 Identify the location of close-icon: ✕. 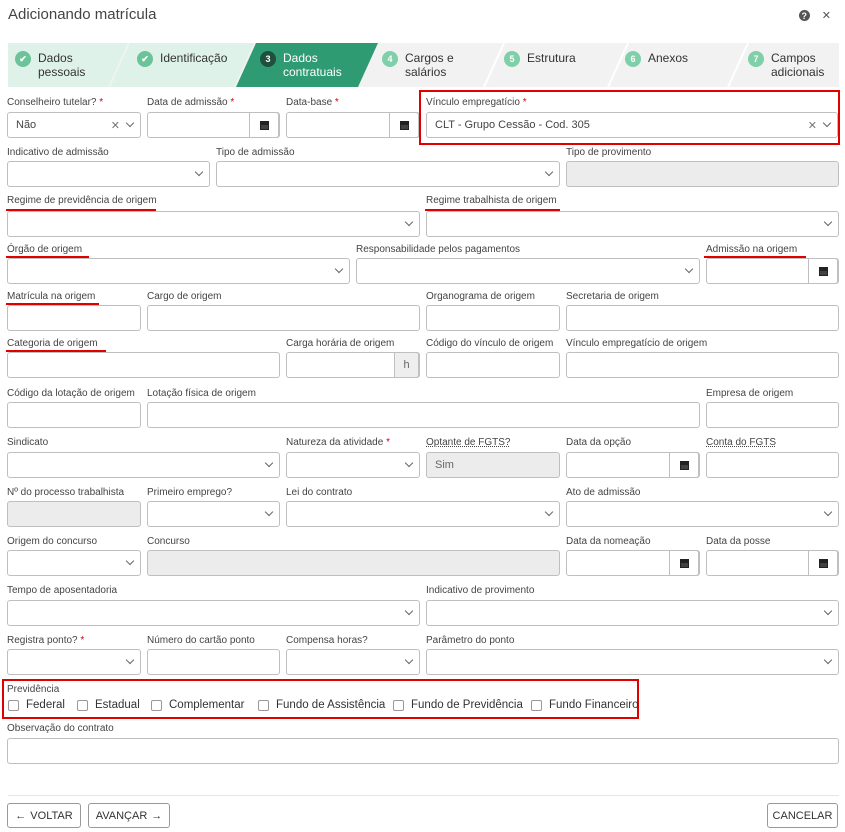
(826, 15).